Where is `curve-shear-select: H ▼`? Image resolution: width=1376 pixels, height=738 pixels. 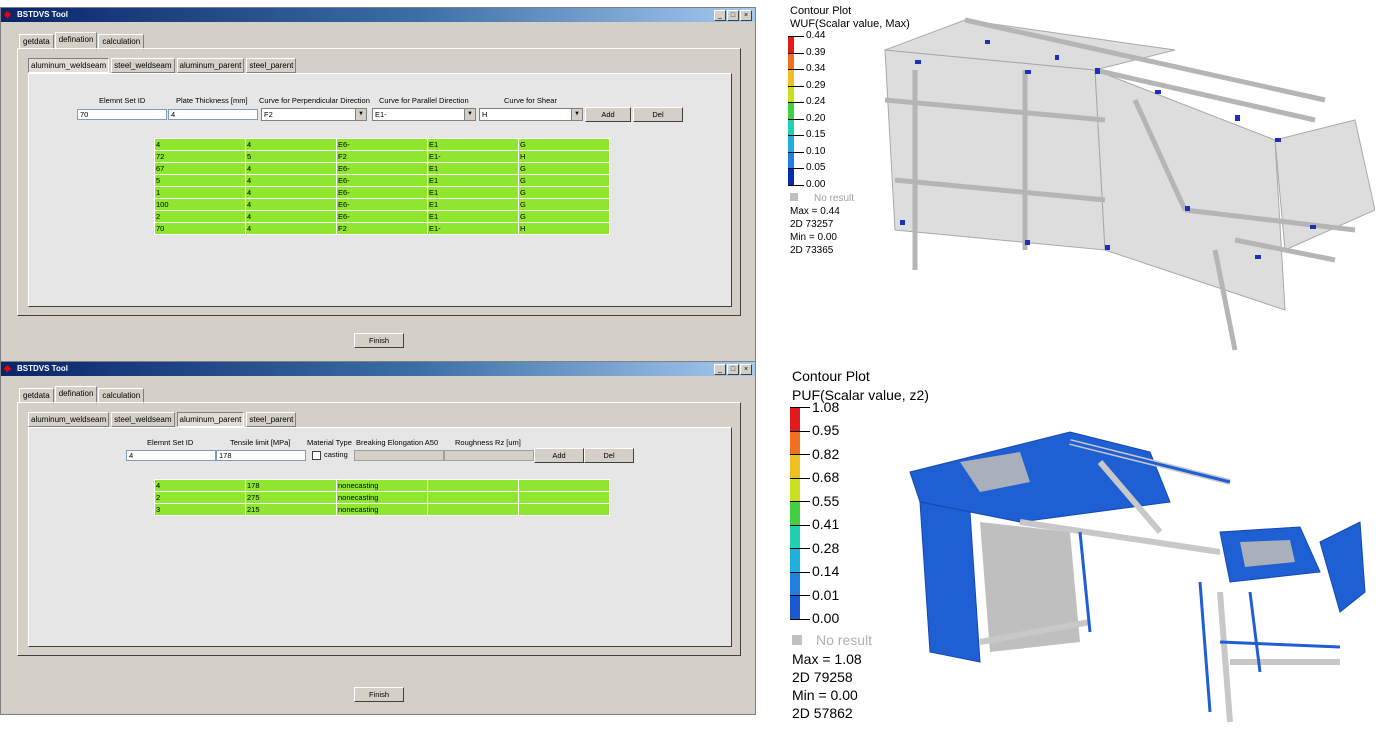
curve-shear-select: H ▼ is located at coordinates (531, 114).